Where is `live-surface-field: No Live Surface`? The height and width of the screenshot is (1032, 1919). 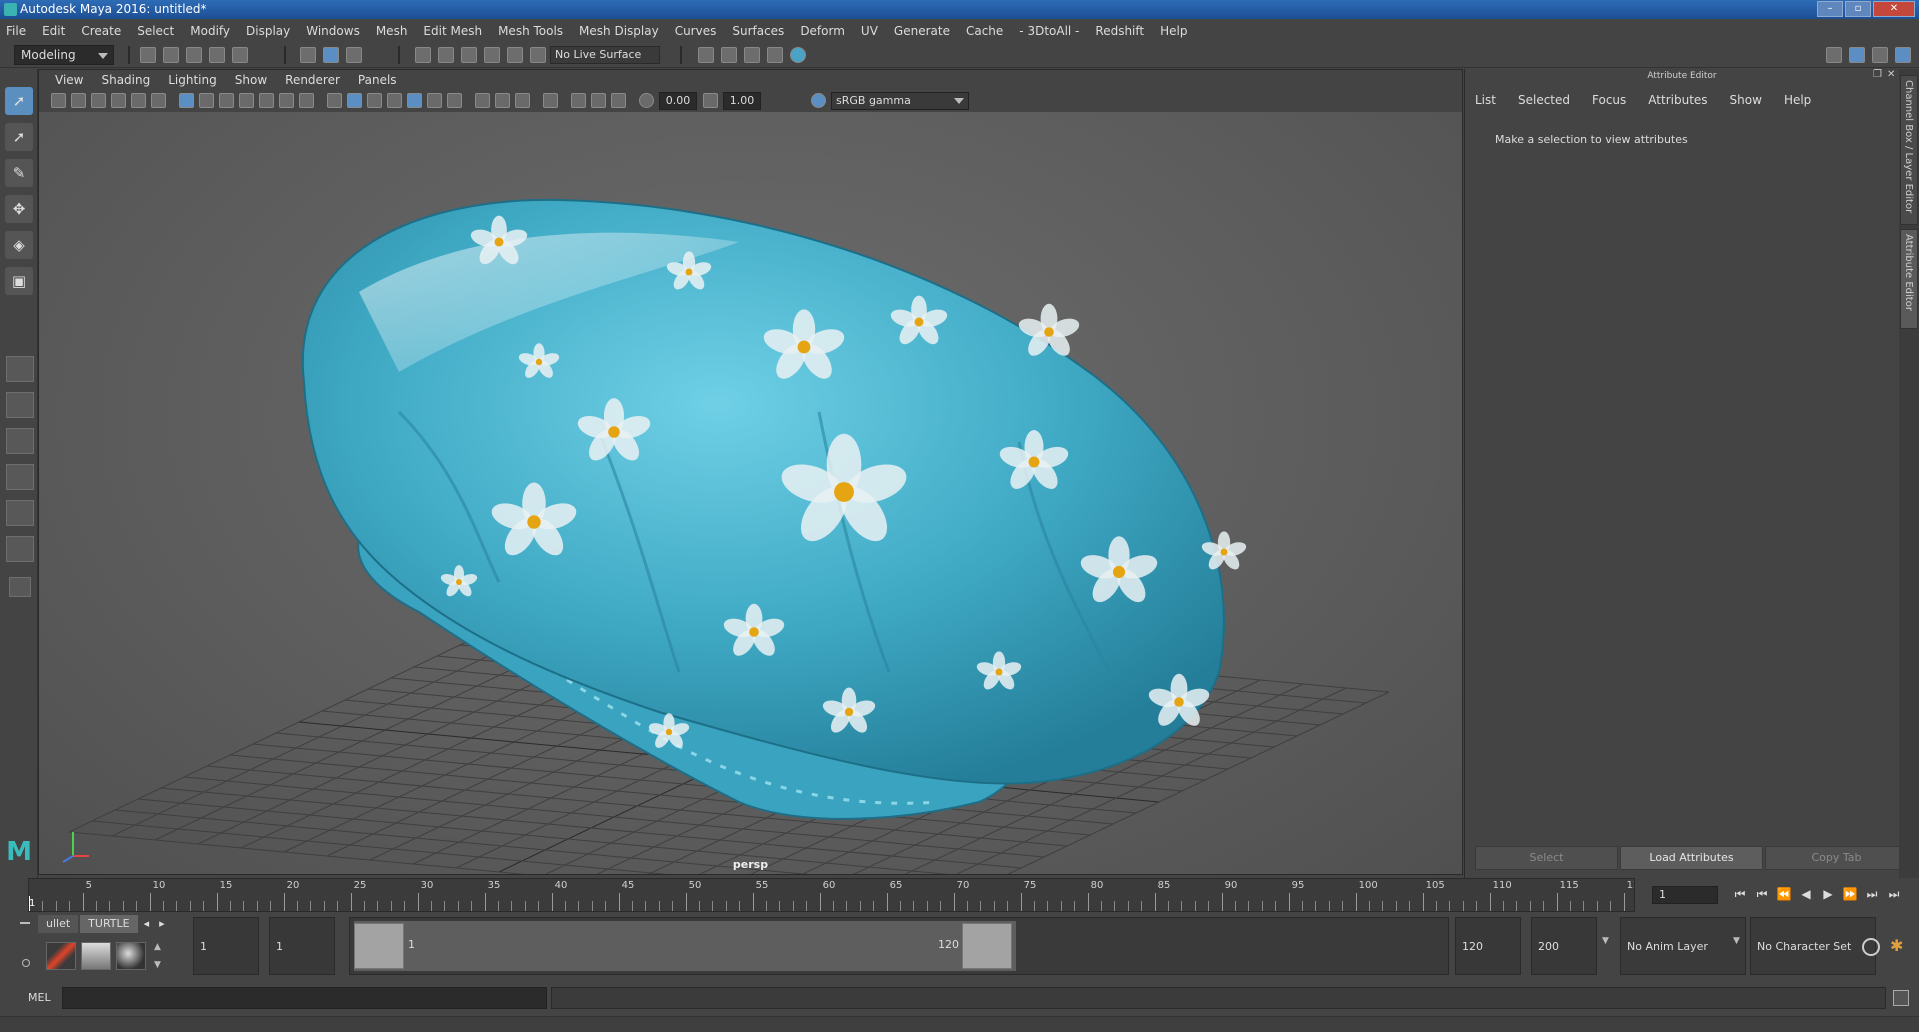
live-surface-field: No Live Surface is located at coordinates (605, 55).